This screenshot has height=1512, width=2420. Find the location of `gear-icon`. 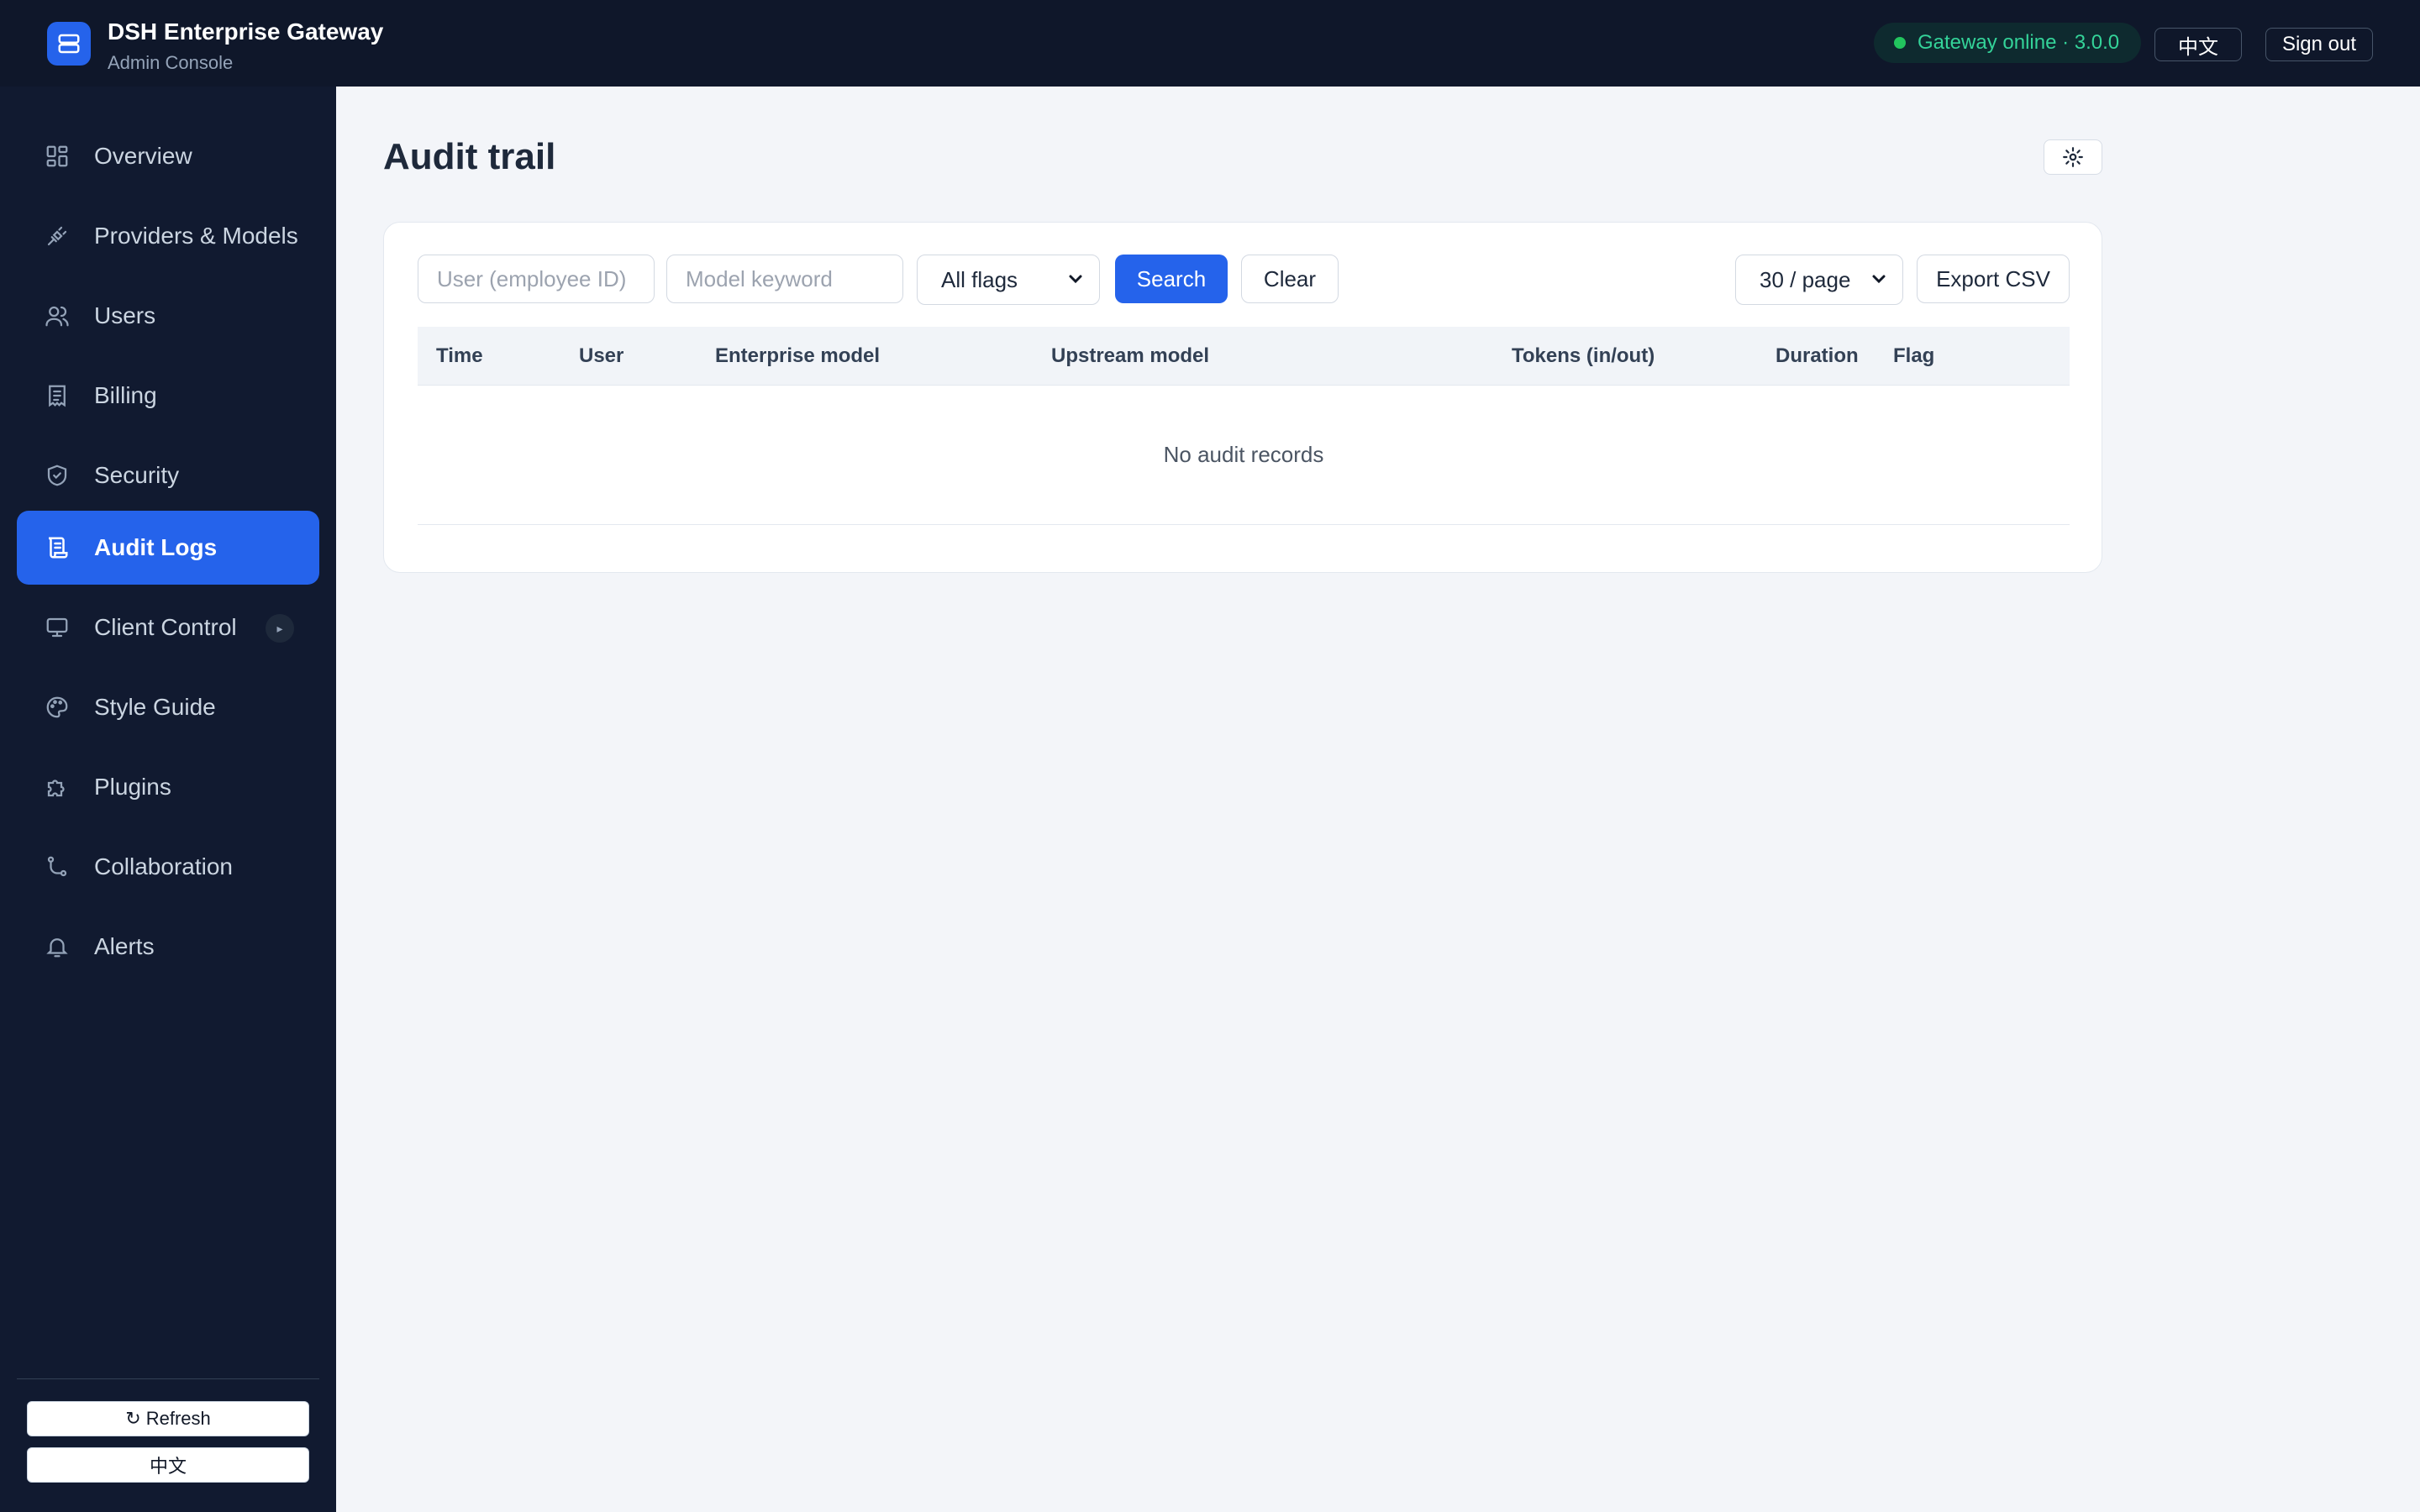

gear-icon is located at coordinates (2073, 157).